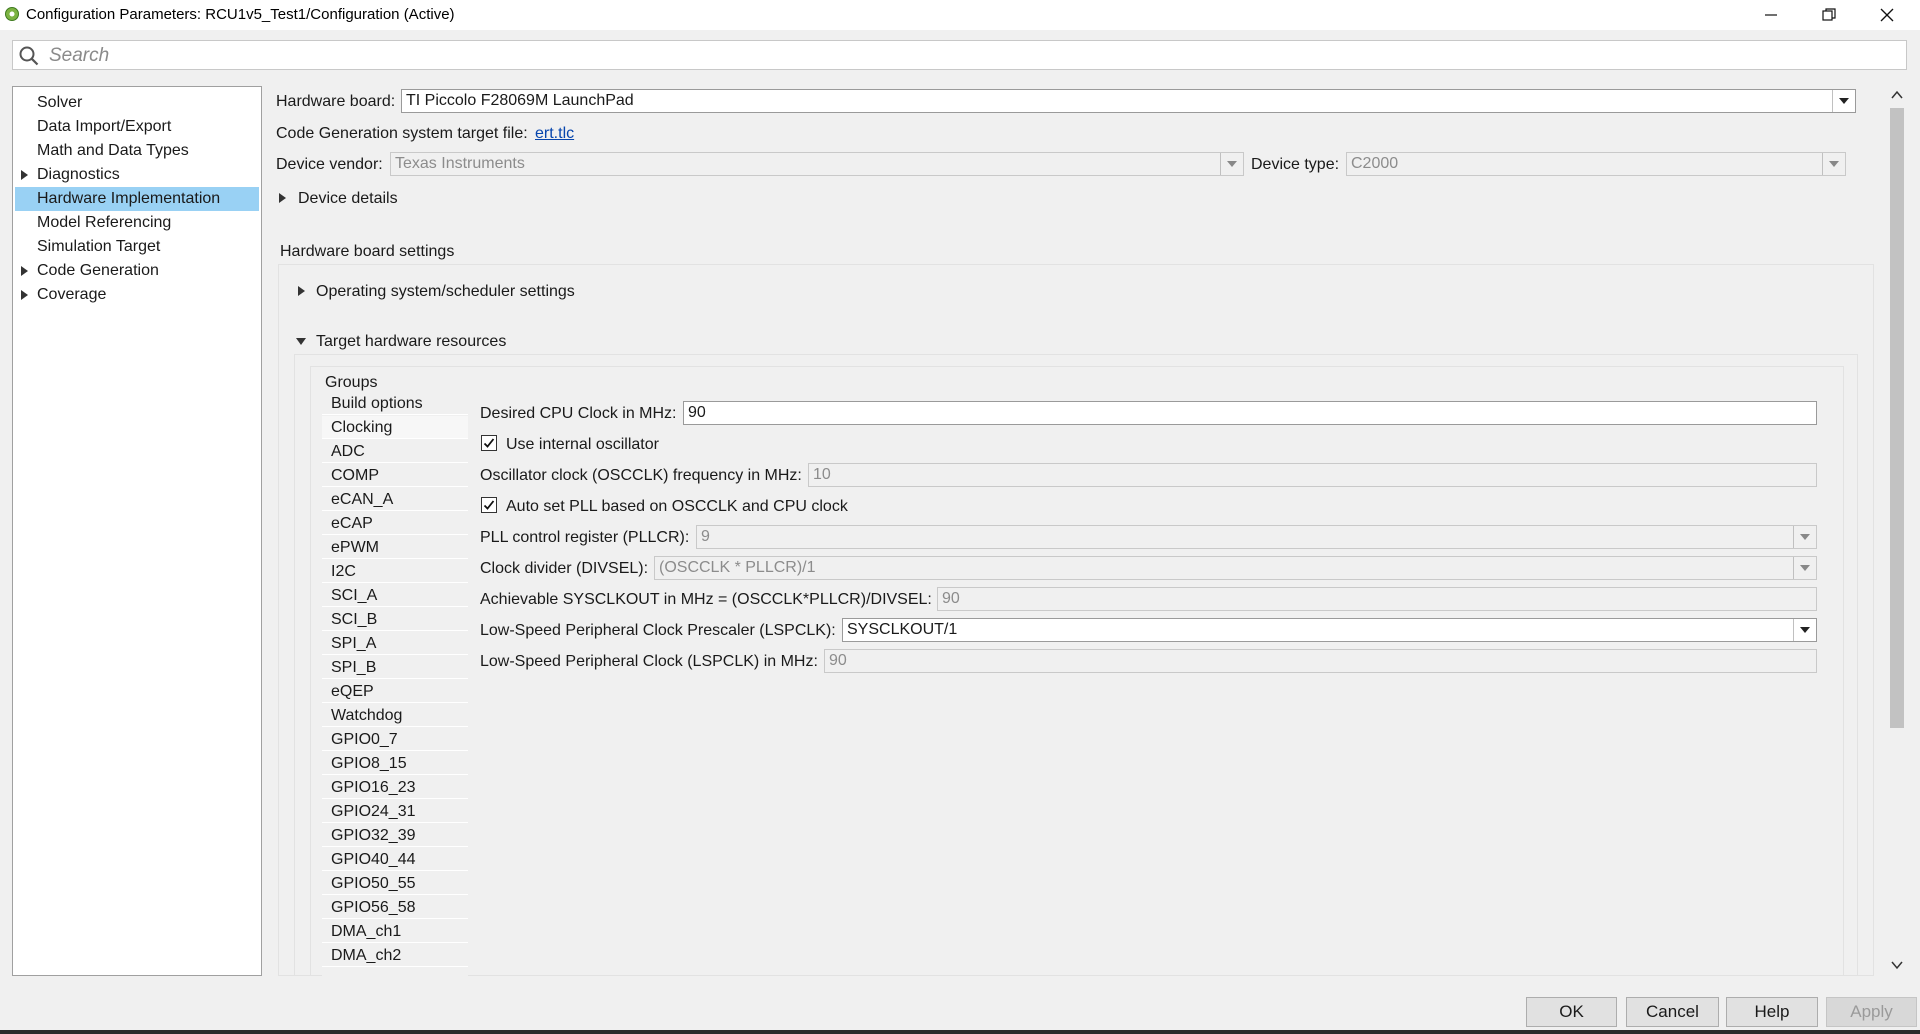 The image size is (1920, 1034). Describe the element at coordinates (12, 14) in the screenshot. I see `app-icon` at that location.